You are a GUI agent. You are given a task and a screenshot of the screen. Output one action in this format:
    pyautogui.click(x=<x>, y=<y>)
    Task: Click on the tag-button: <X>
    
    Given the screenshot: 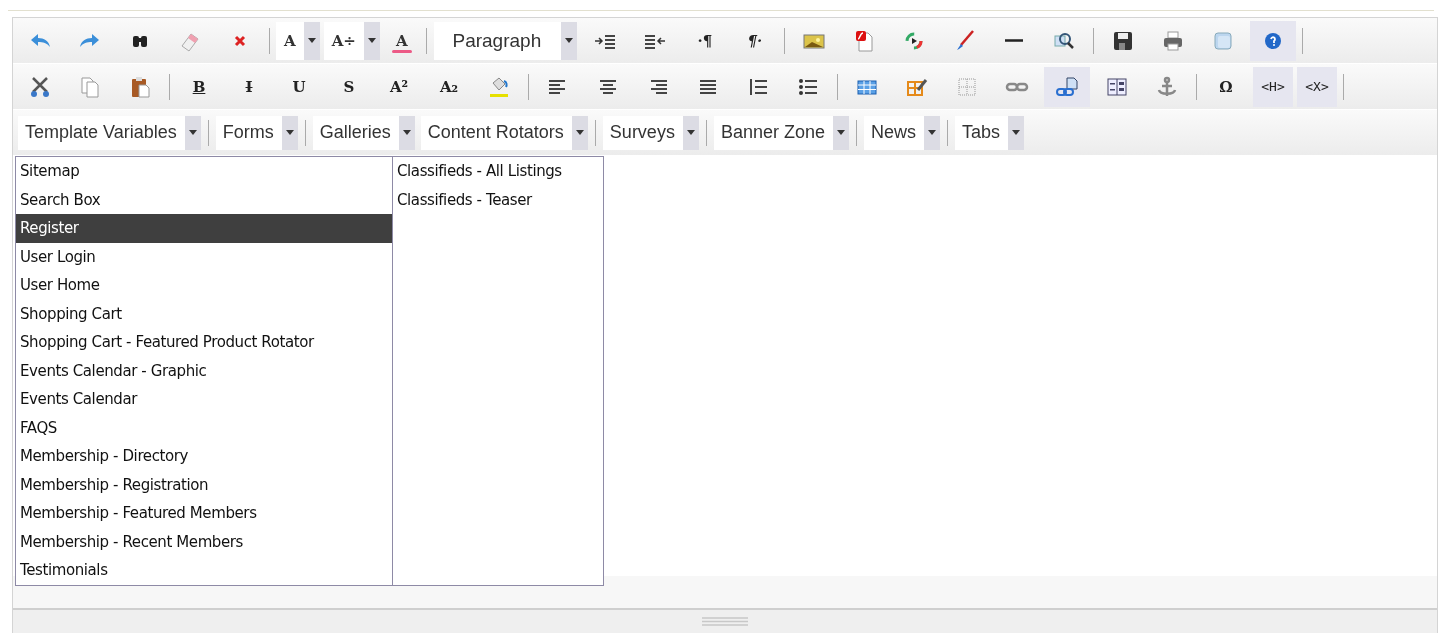 What is the action you would take?
    pyautogui.click(x=1317, y=86)
    